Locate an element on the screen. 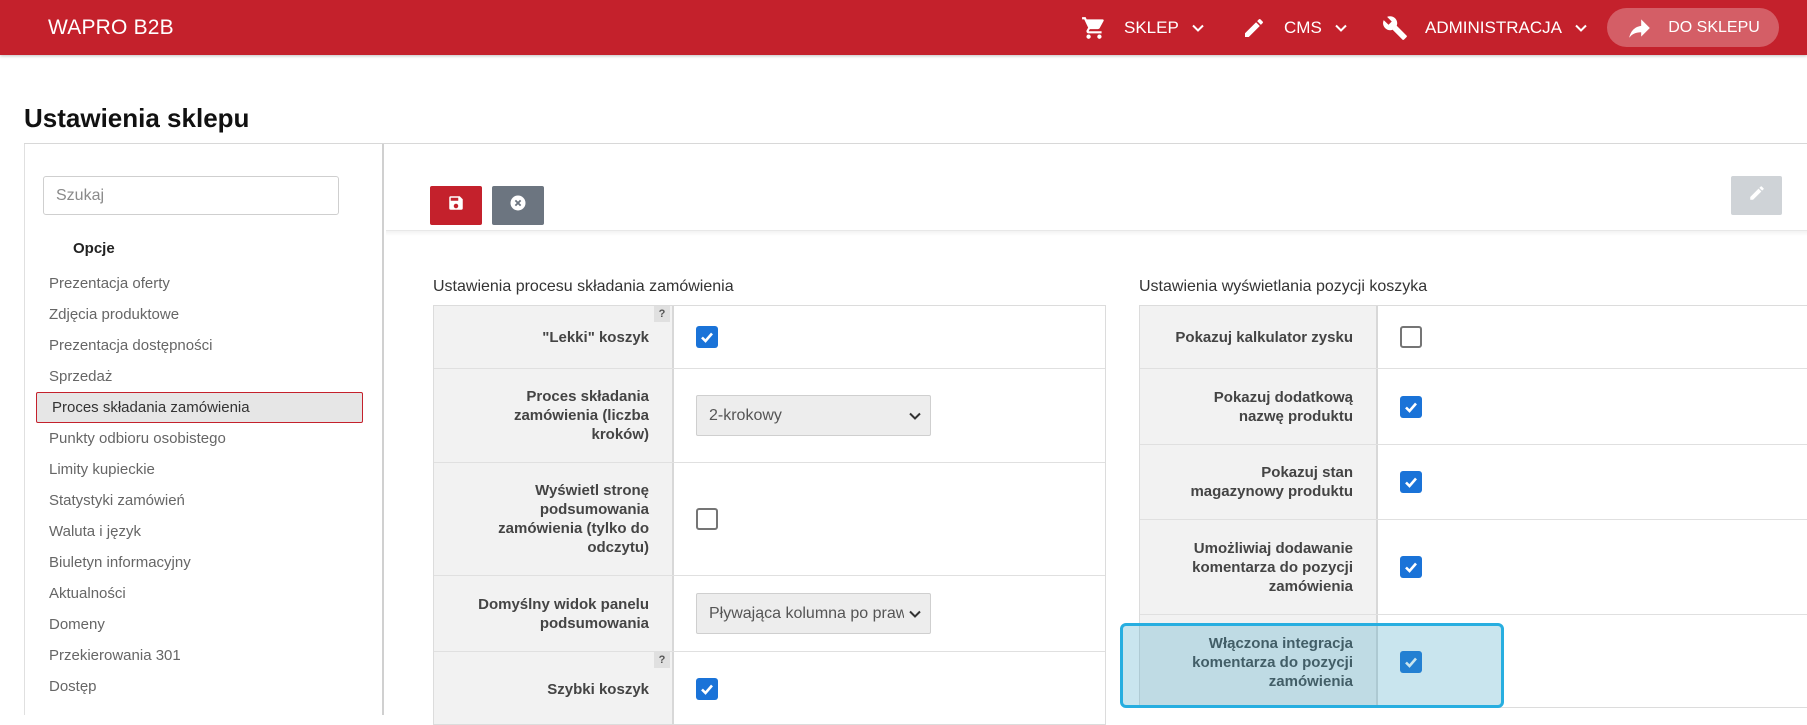 This screenshot has height=725, width=1807. select-value: Pływająca kolumna po prawej is located at coordinates (806, 613).